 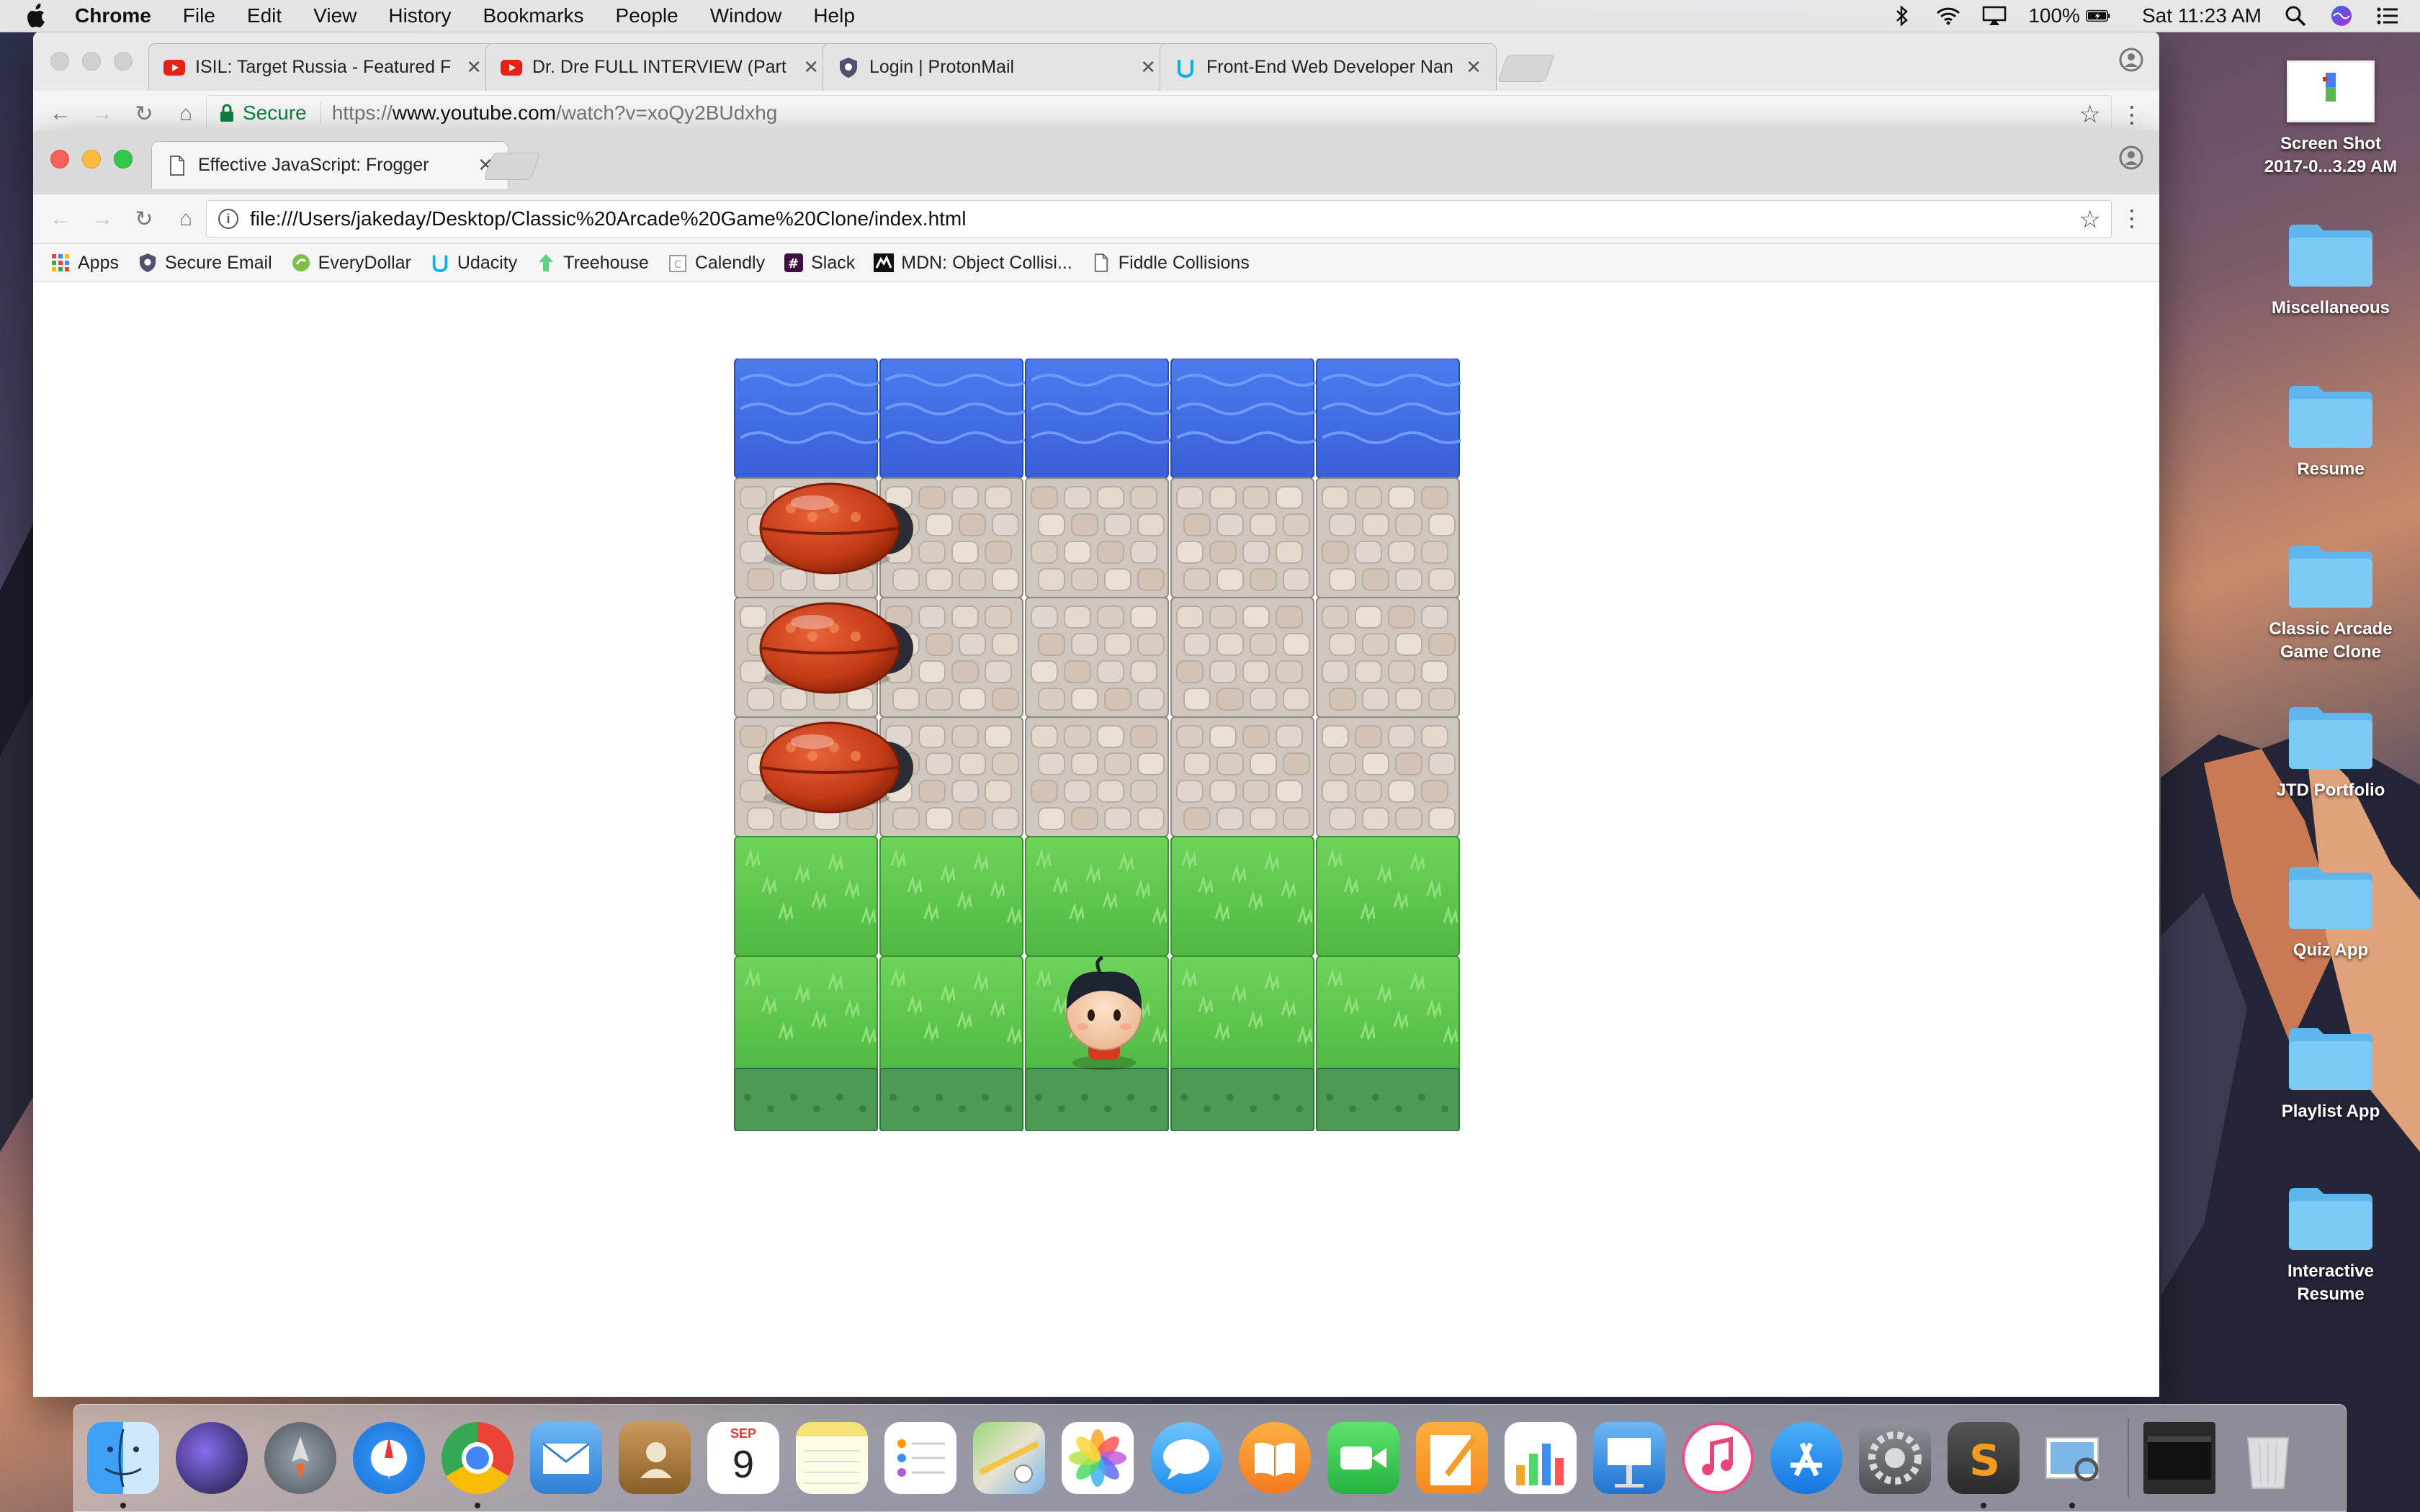 What do you see at coordinates (1009, 1458) in the screenshot?
I see `maps-icon` at bounding box center [1009, 1458].